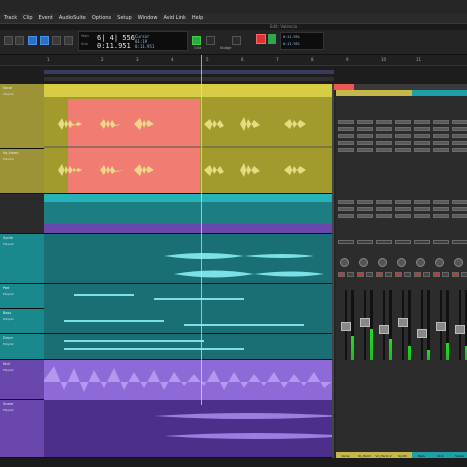 Image resolution: width=467 pixels, height=467 pixels. I want to click on track-header-folder, so click(22, 214).